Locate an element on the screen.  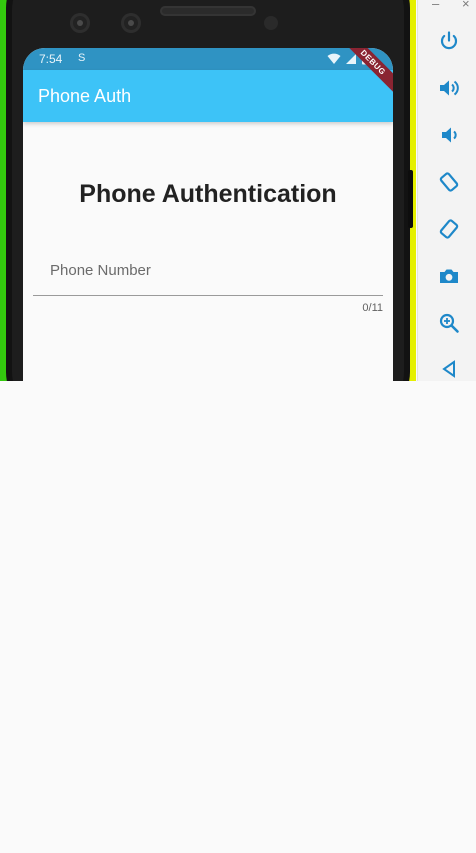
screenshot-button is located at coordinates (449, 276).